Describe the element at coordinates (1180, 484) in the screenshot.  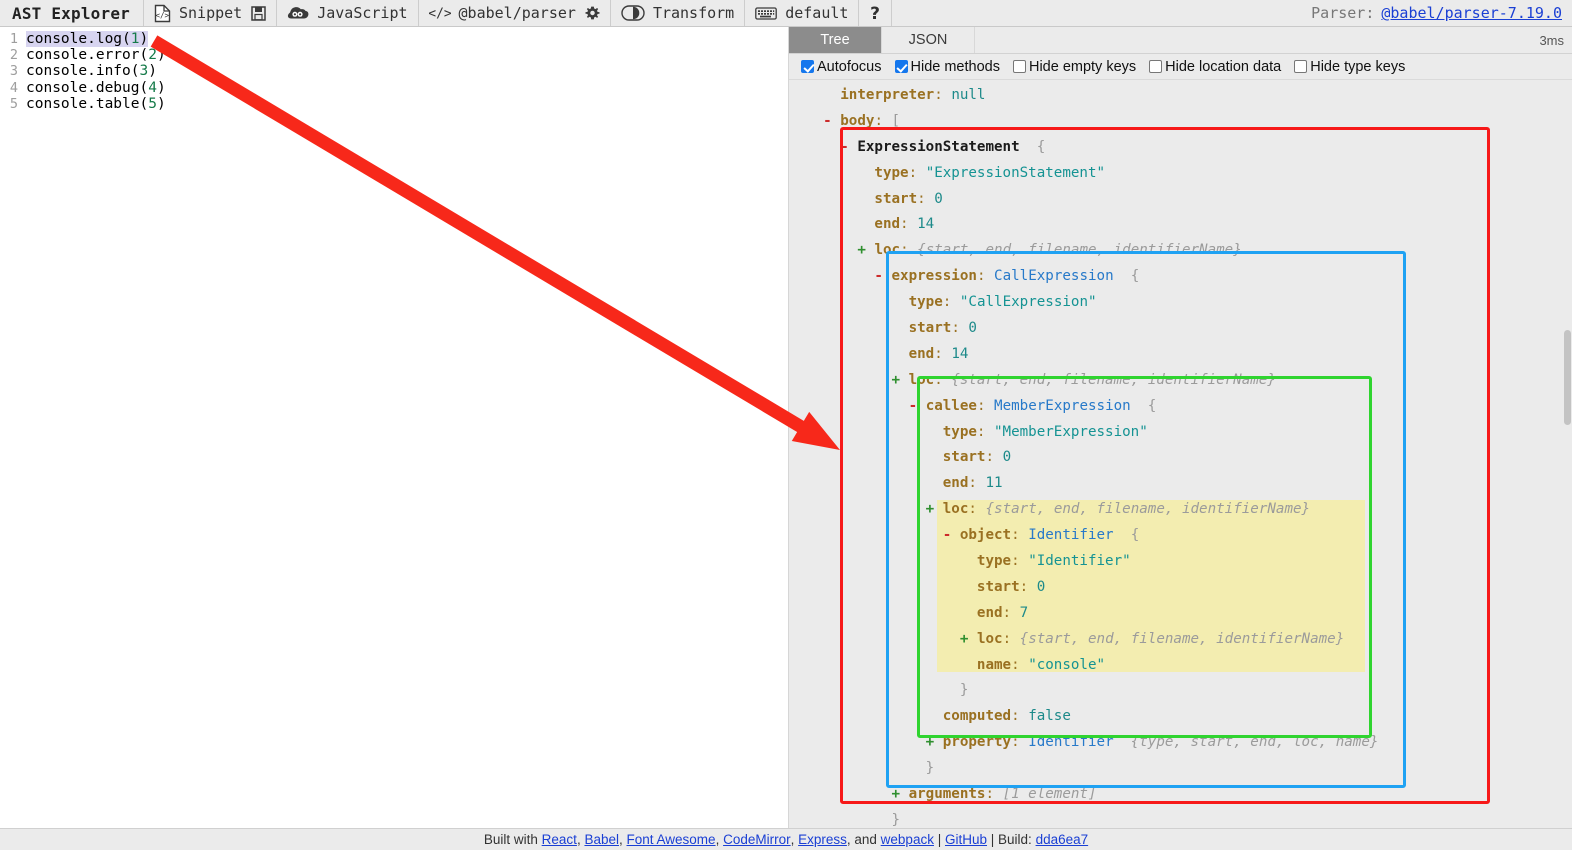
I see `ast-tree-row: end: 11` at that location.